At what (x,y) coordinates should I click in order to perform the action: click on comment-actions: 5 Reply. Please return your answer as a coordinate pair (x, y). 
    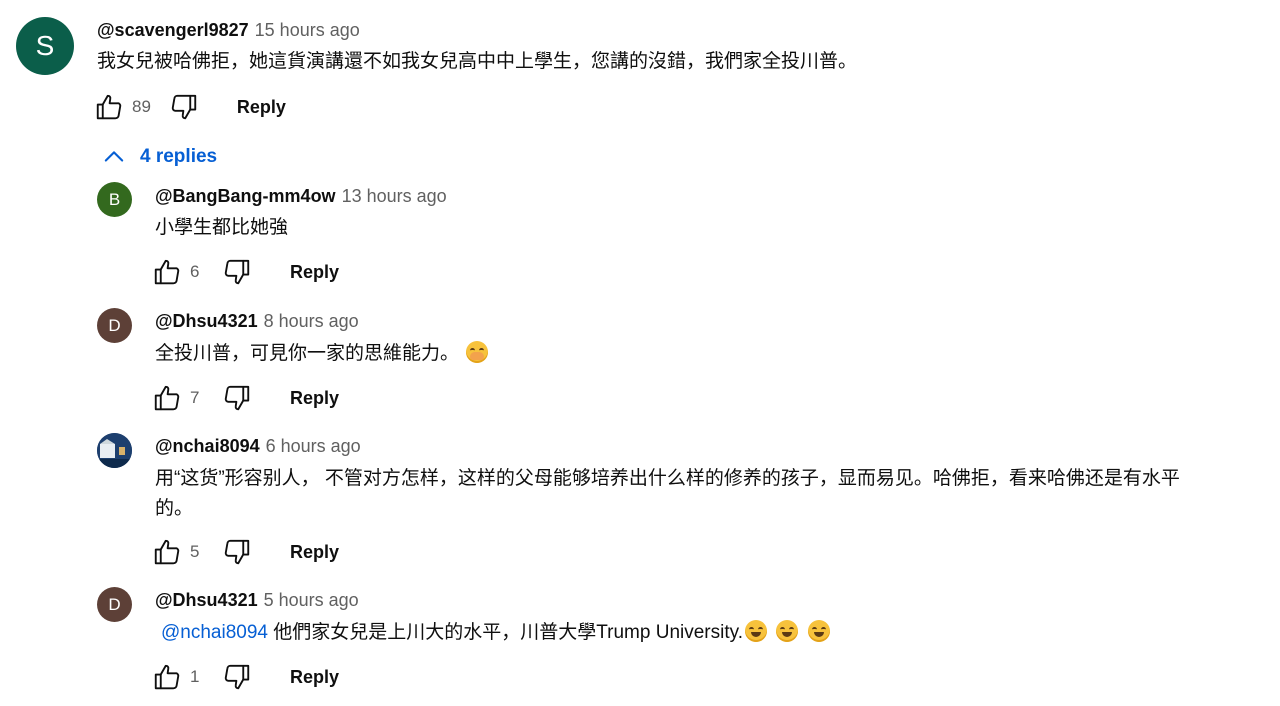
    Looking at the image, I should click on (252, 552).